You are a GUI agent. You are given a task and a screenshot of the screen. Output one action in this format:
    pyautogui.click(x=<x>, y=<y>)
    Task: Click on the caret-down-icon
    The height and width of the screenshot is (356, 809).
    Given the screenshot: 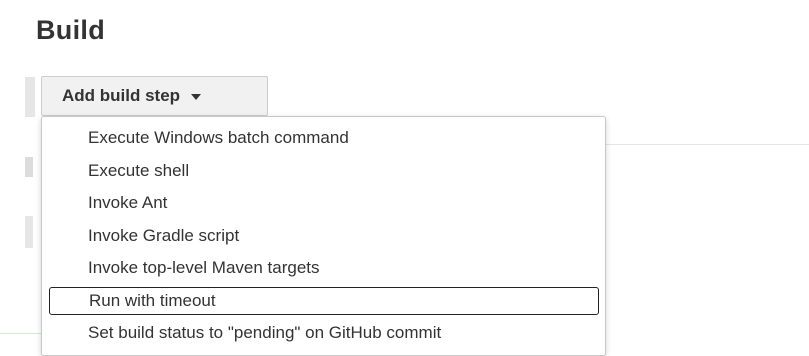 What is the action you would take?
    pyautogui.click(x=196, y=97)
    